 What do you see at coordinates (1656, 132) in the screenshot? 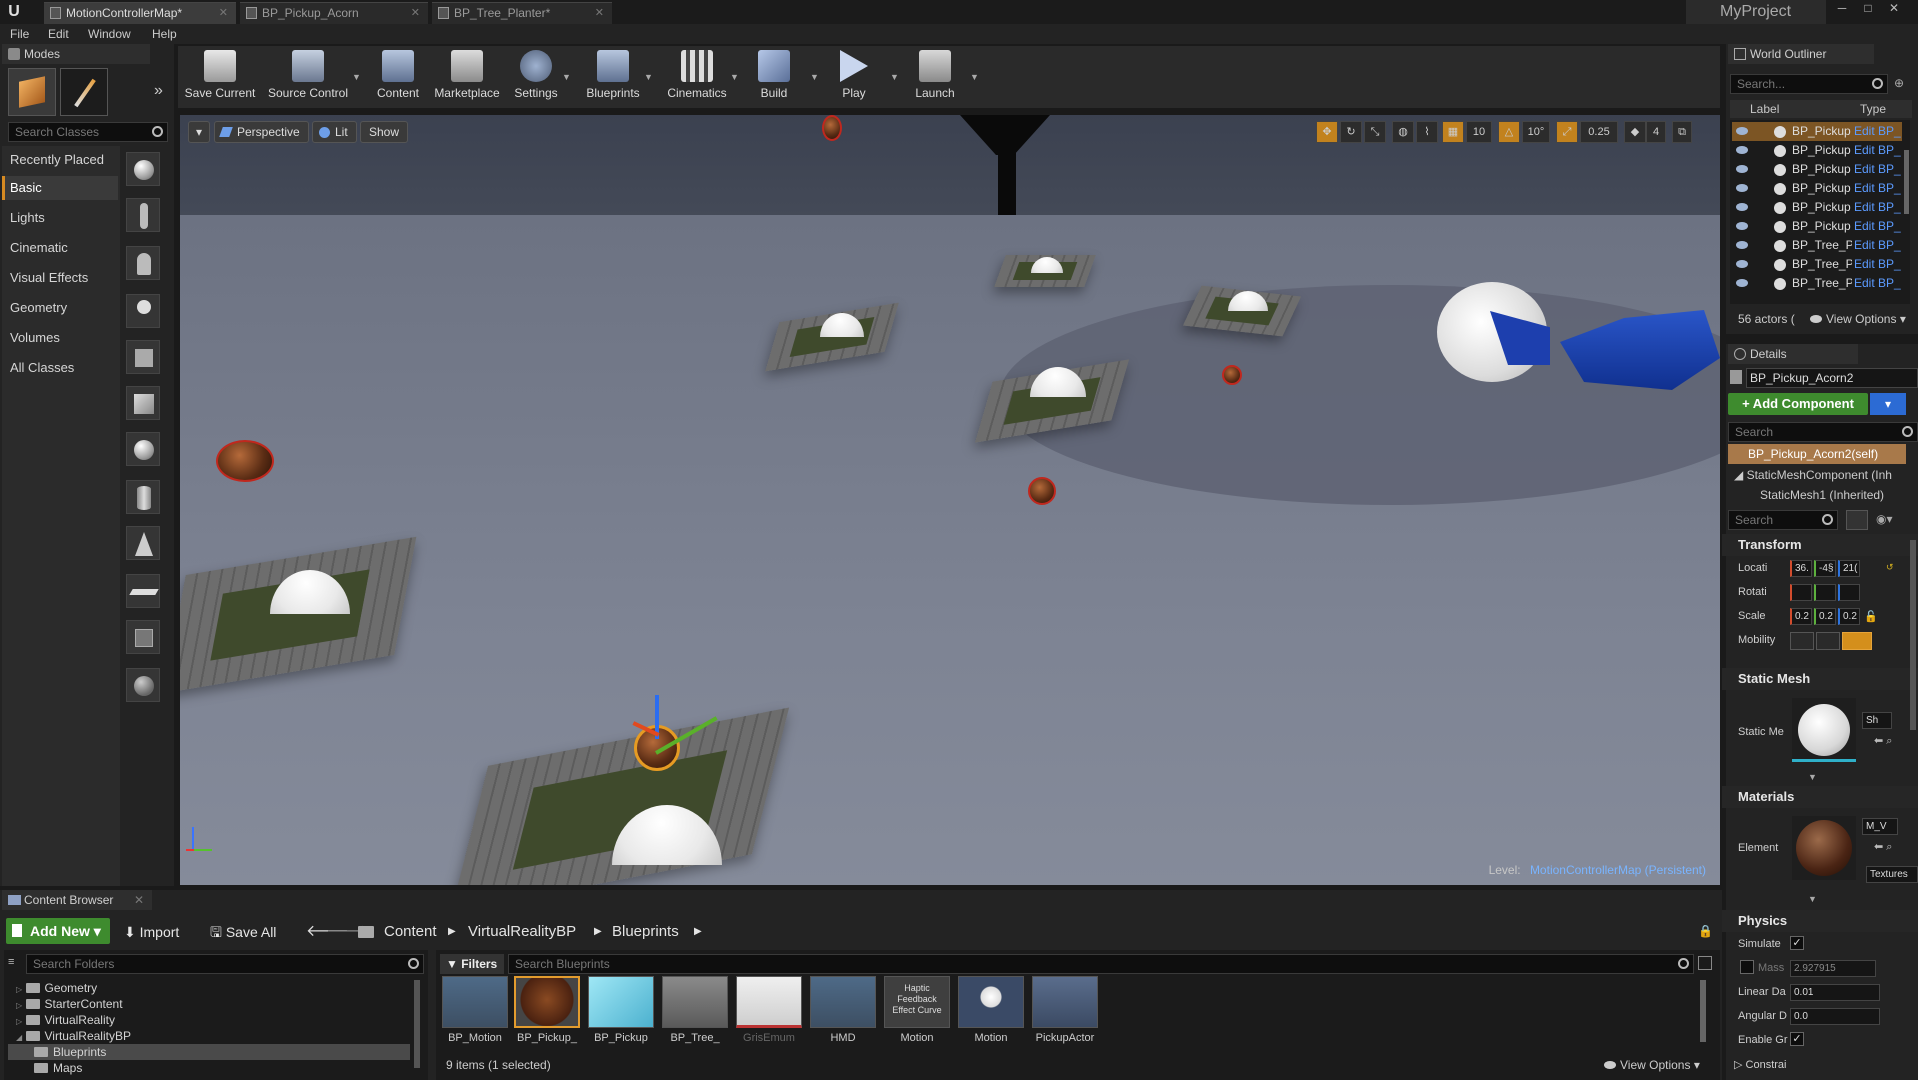
I see `camera-speed-value: 4` at bounding box center [1656, 132].